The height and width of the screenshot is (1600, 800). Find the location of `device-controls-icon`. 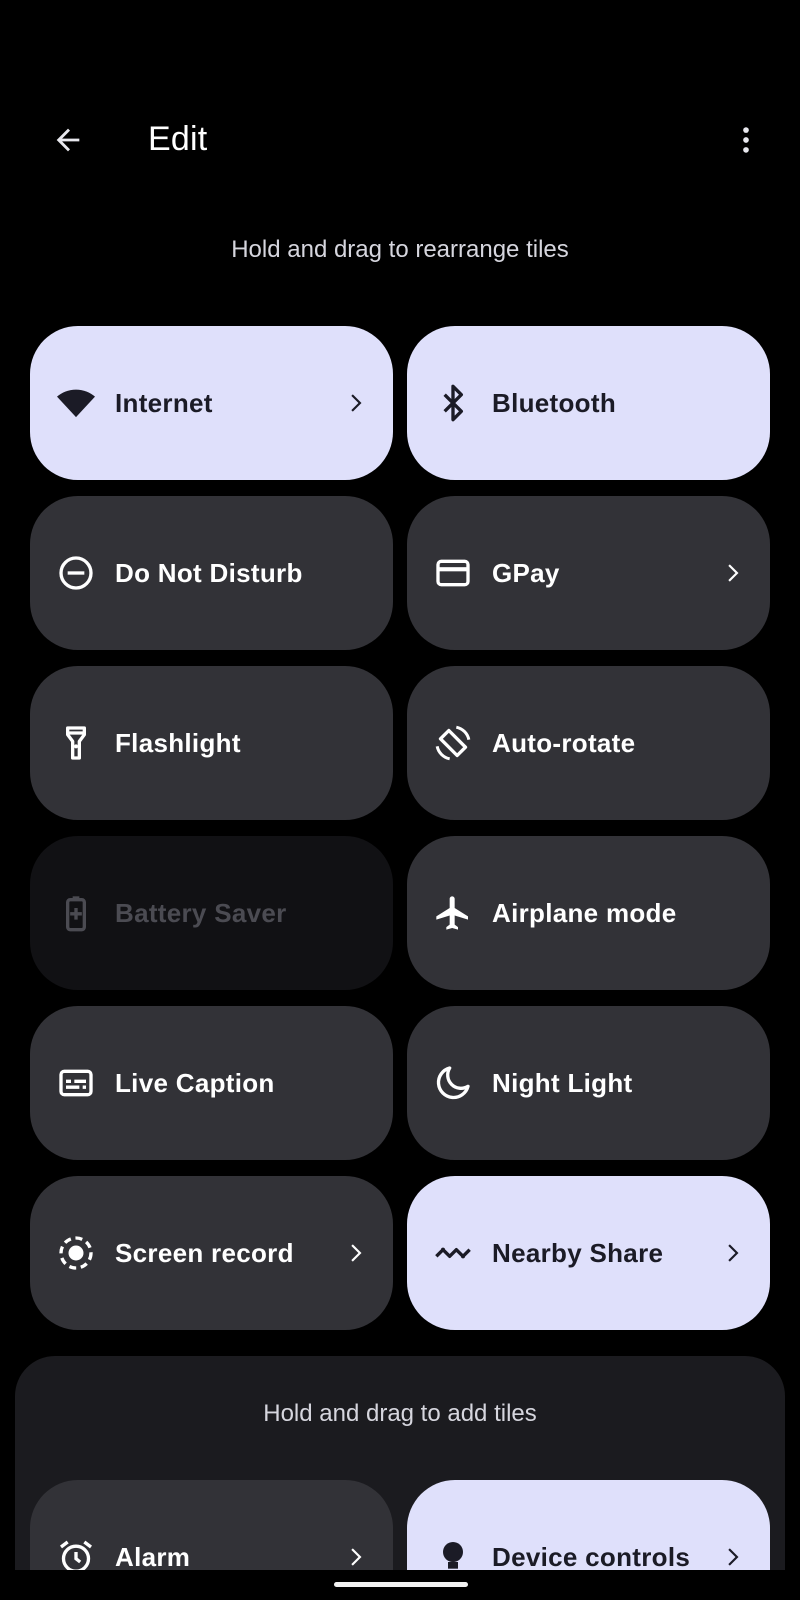

device-controls-icon is located at coordinates (453, 1553).